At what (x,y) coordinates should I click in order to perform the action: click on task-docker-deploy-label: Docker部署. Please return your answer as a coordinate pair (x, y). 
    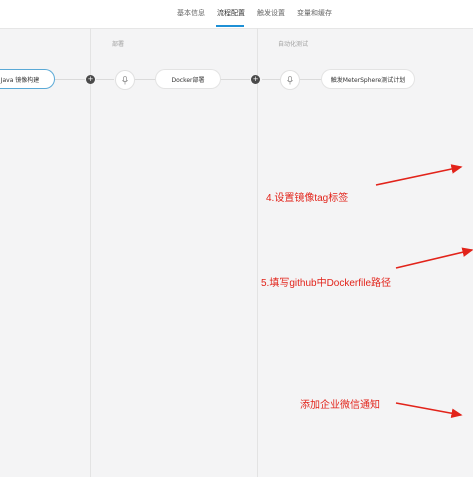
    Looking at the image, I should click on (188, 80).